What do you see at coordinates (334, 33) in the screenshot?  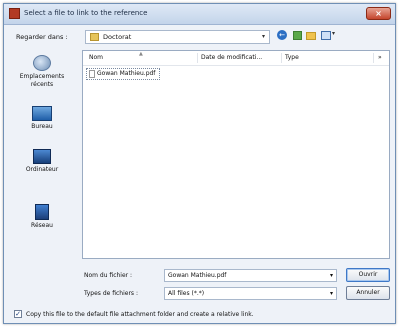 I see `view-dropdown-icon: ▾` at bounding box center [334, 33].